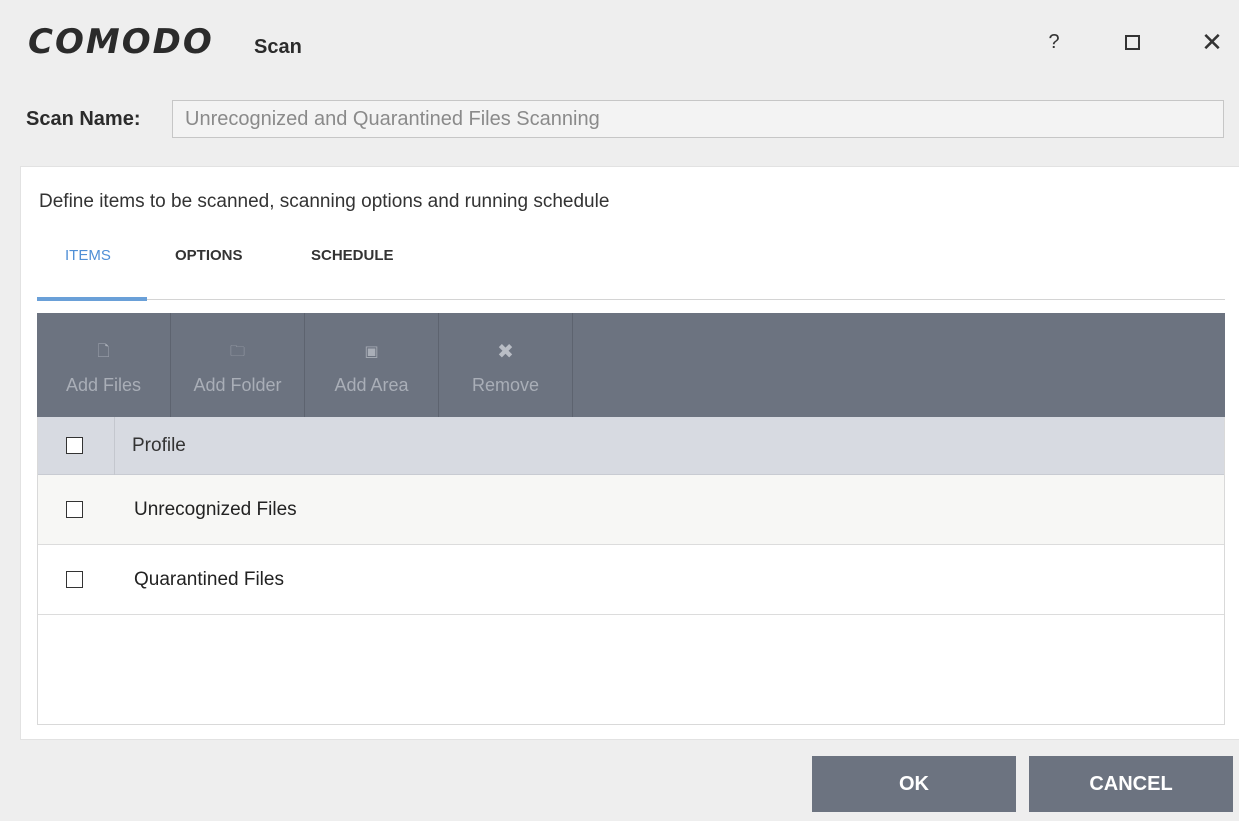 Image resolution: width=1239 pixels, height=821 pixels. What do you see at coordinates (1054, 42) in the screenshot?
I see `help-button: ?` at bounding box center [1054, 42].